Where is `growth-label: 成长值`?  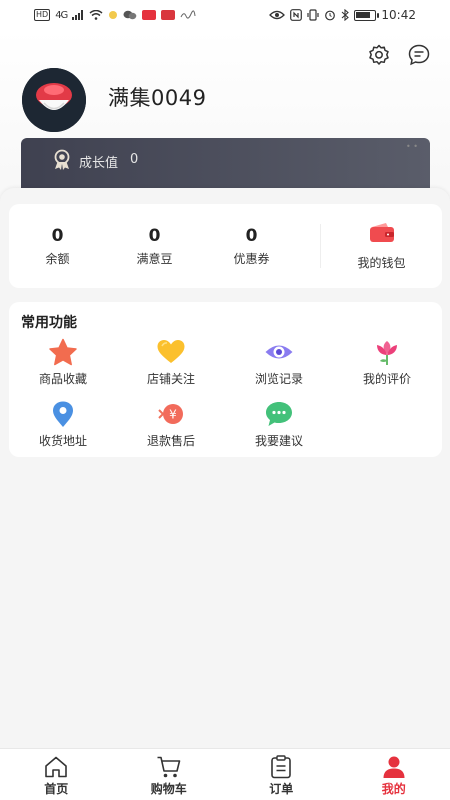
growth-label: 成长值 is located at coordinates (99, 163).